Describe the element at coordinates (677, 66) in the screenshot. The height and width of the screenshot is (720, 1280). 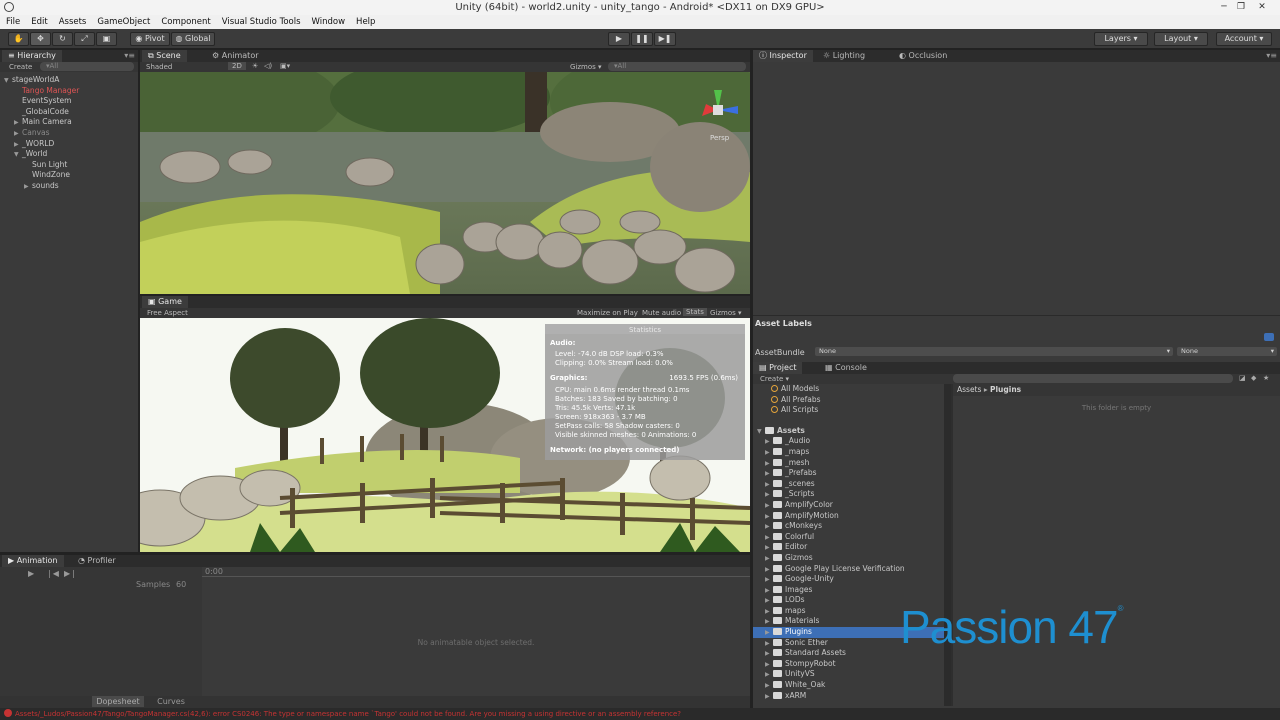
I see `scene-search-input: ▾All` at that location.